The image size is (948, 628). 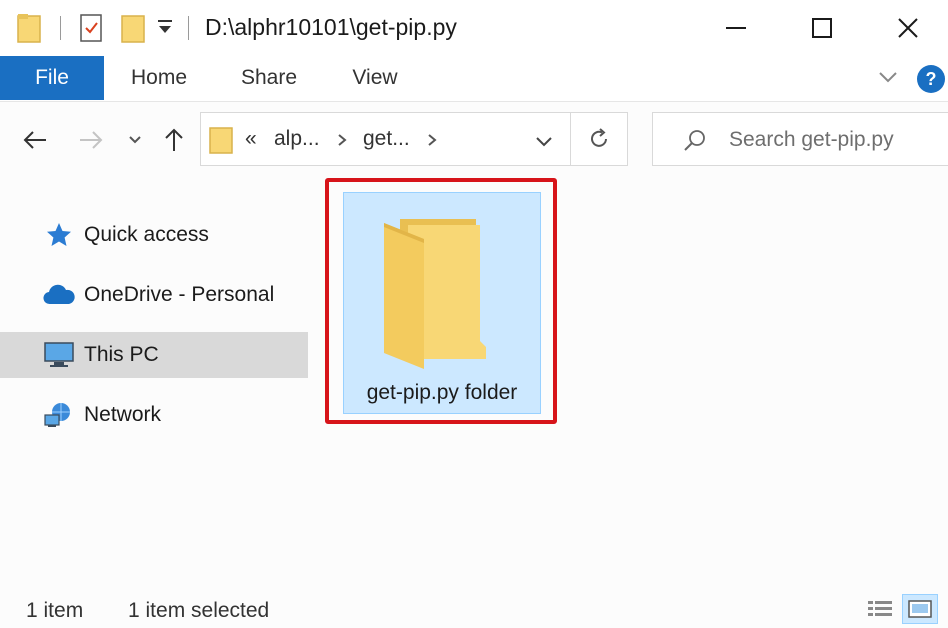 I want to click on search-box: Search get-pip.py, so click(x=800, y=139).